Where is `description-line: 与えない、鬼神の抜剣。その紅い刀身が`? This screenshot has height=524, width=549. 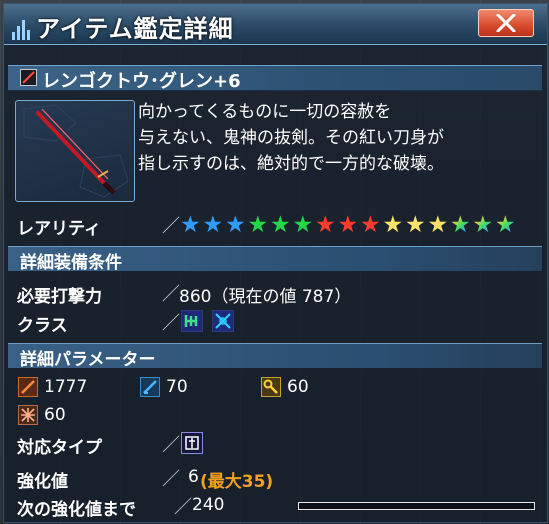 description-line: 与えない、鬼神の抜剣。その紅い刀身が is located at coordinates (291, 138).